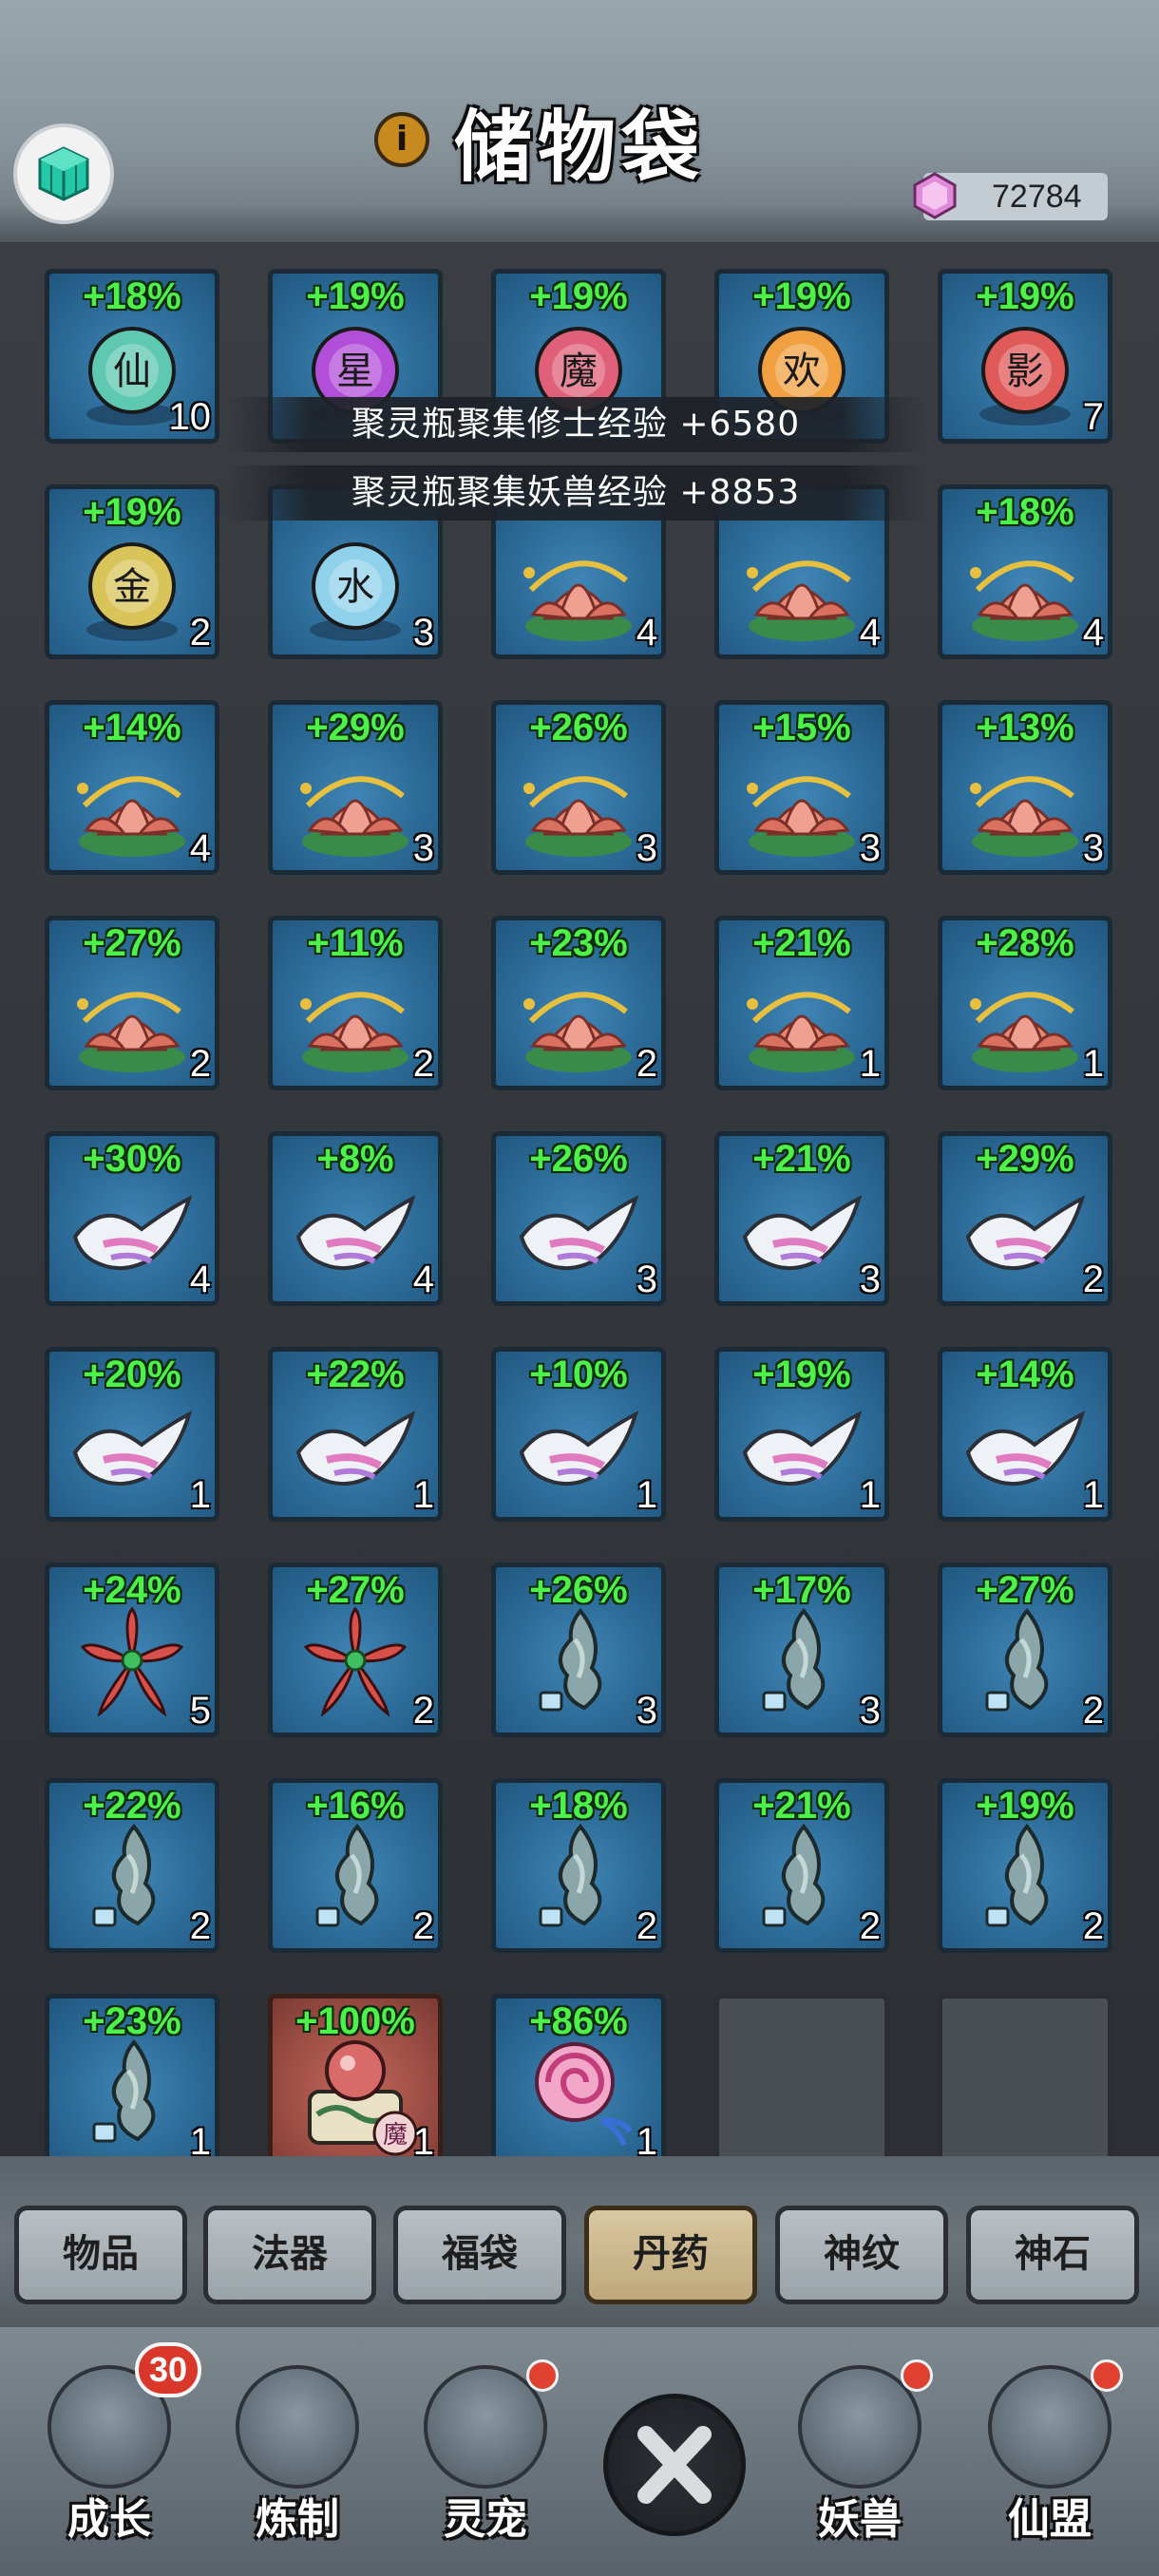  What do you see at coordinates (801, 1218) in the screenshot?
I see `item-slot: +21% 3` at bounding box center [801, 1218].